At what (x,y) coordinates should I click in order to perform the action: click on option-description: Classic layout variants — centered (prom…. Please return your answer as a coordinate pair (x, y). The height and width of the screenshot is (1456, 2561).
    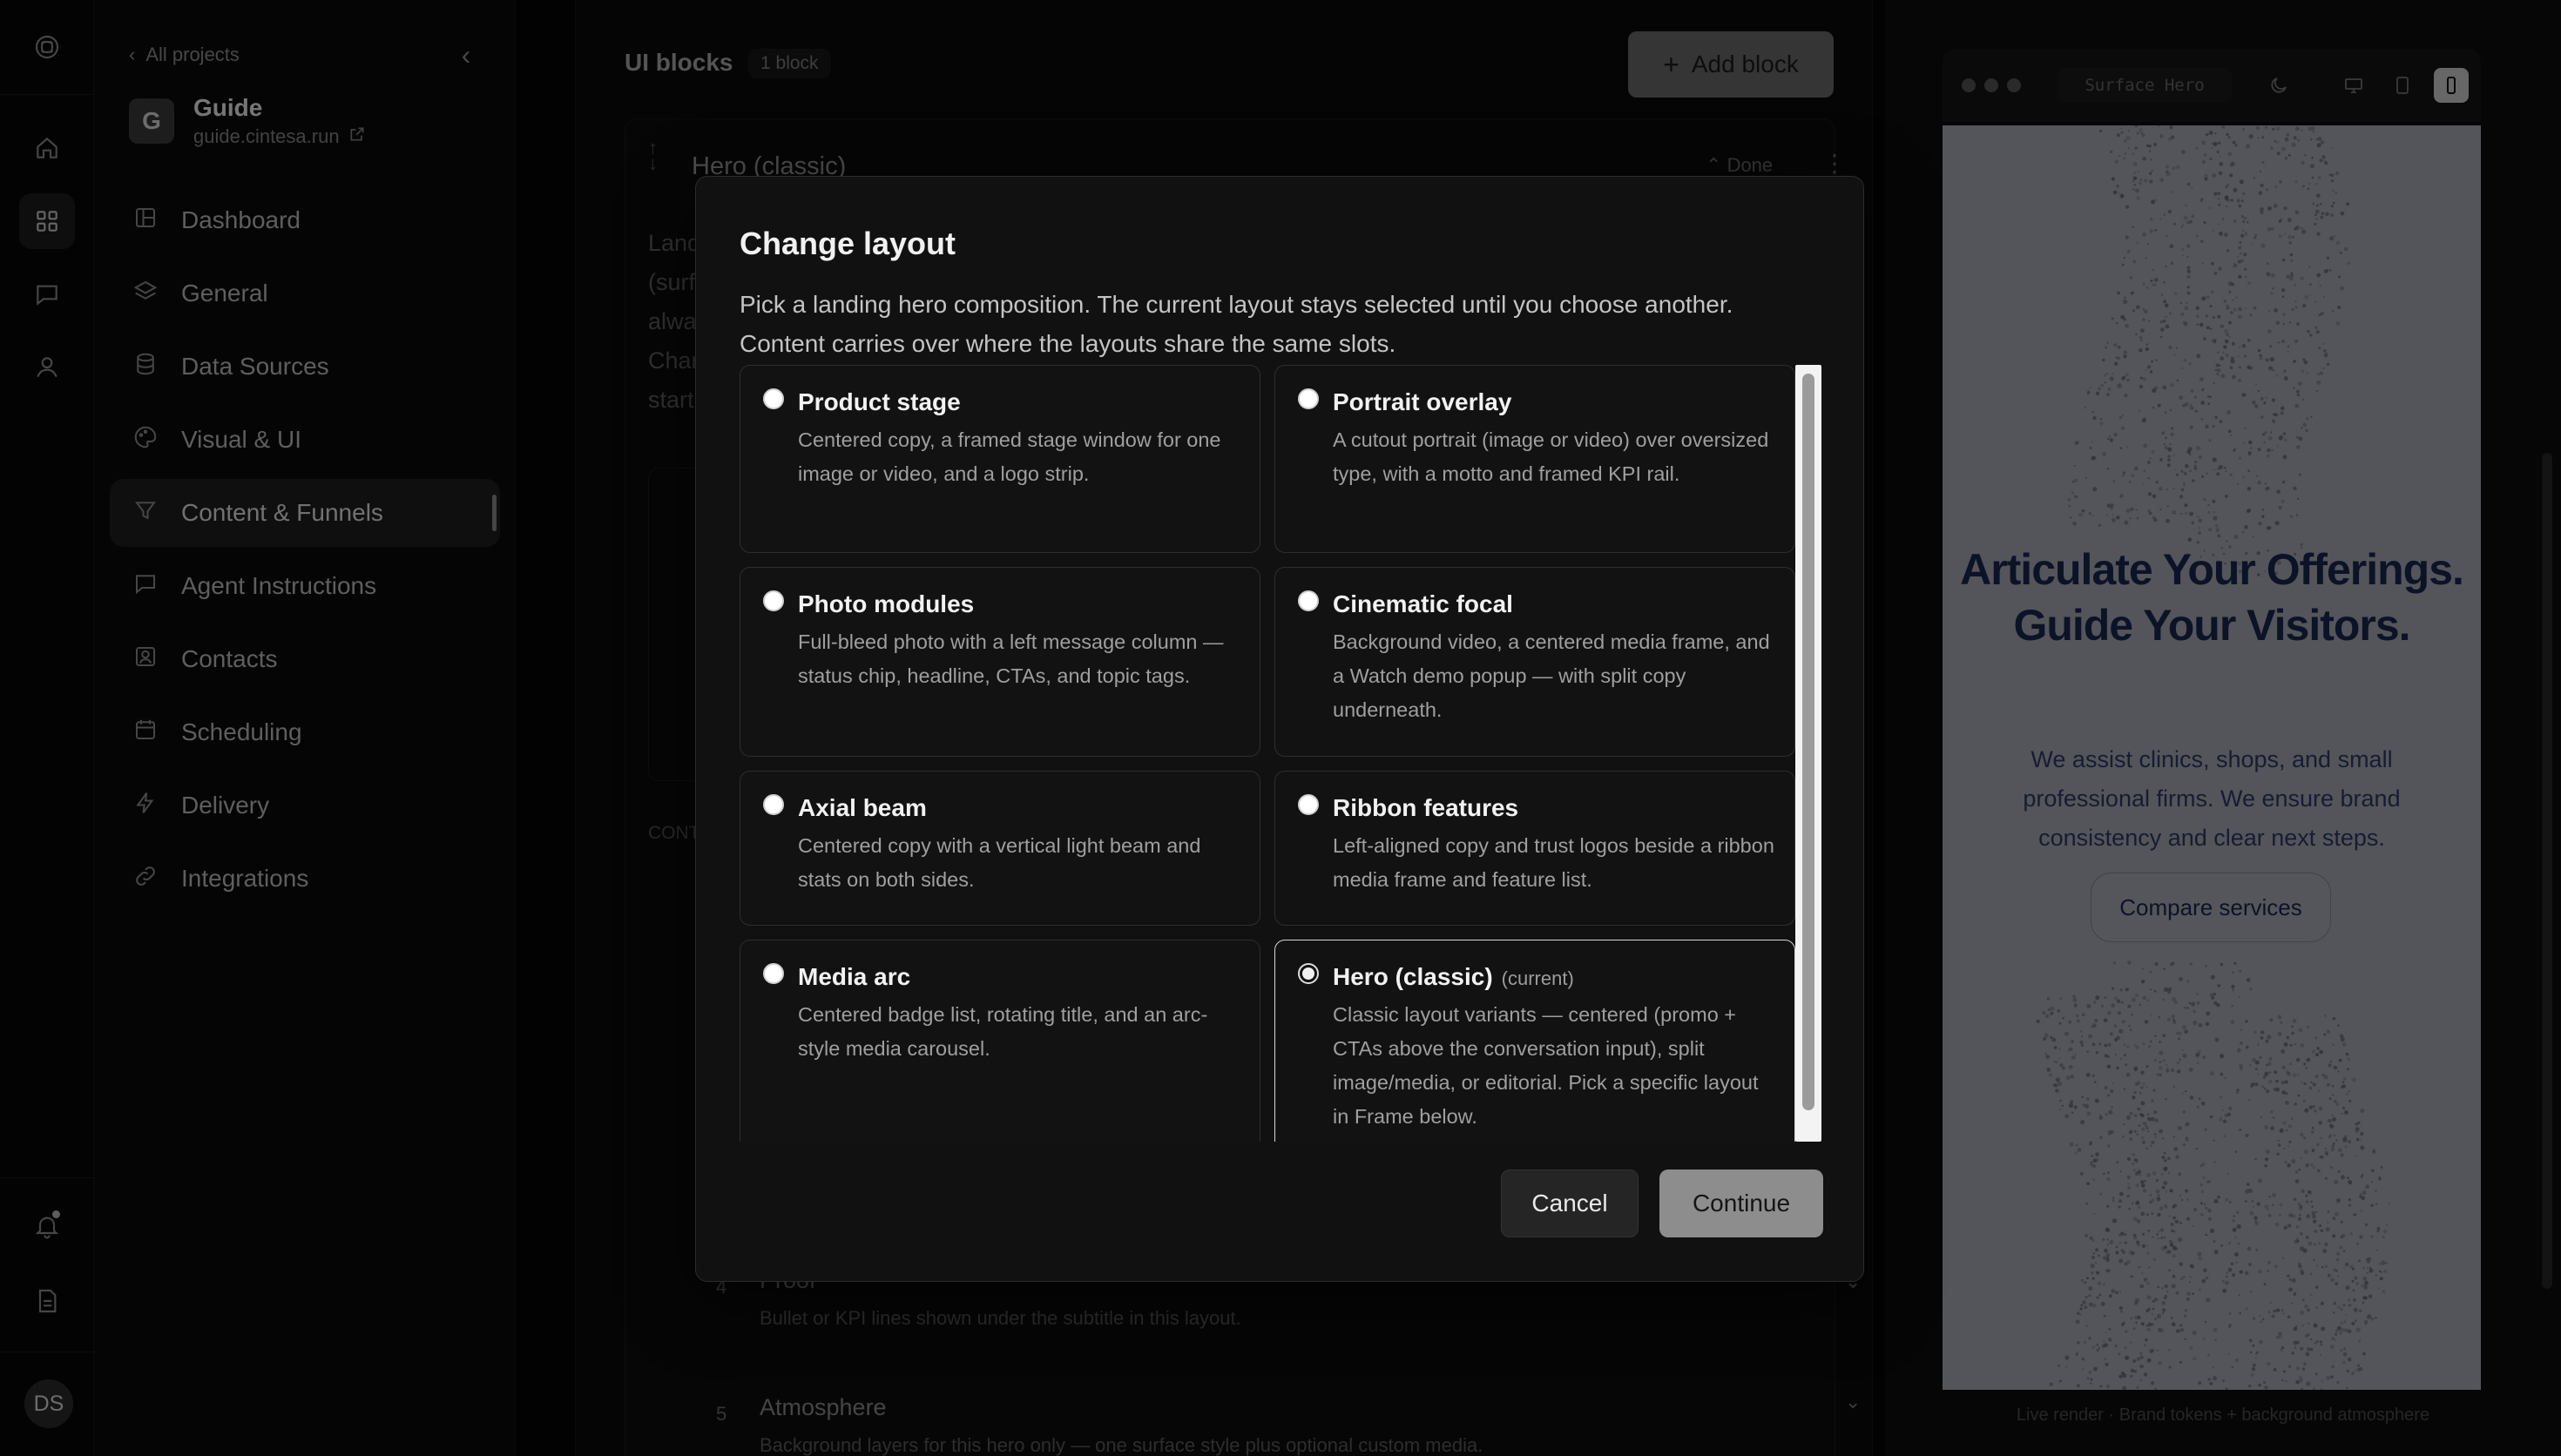
    Looking at the image, I should click on (1546, 1065).